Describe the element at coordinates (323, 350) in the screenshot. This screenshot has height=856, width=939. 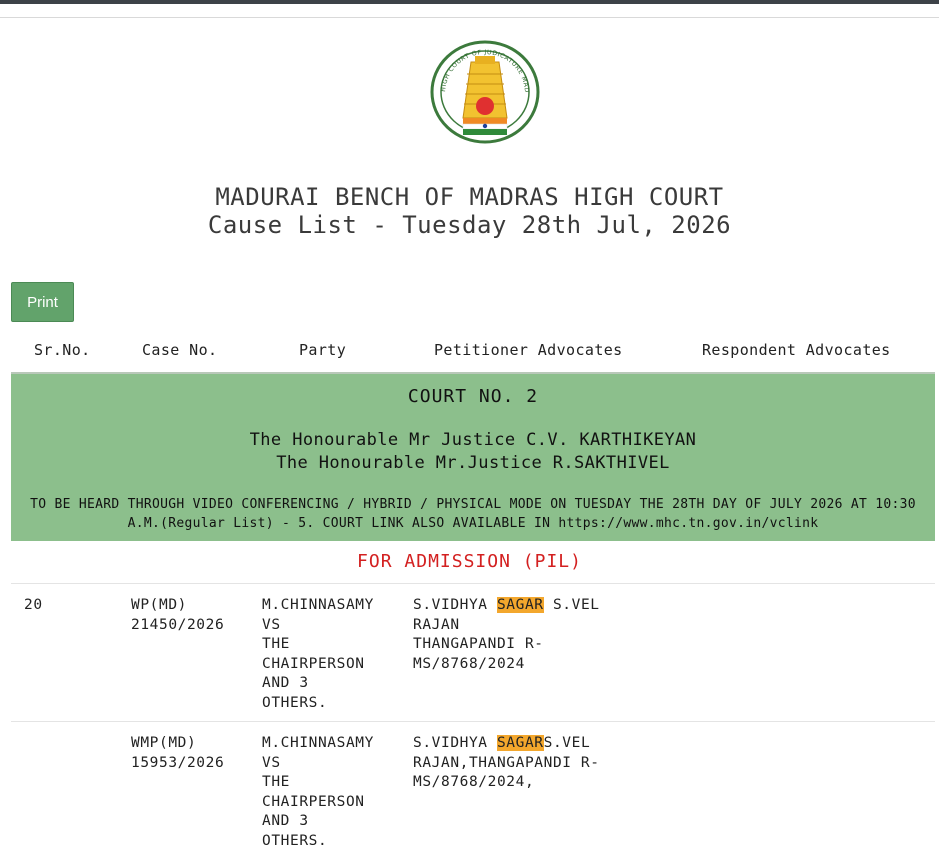
I see `column-header-party: Party` at that location.